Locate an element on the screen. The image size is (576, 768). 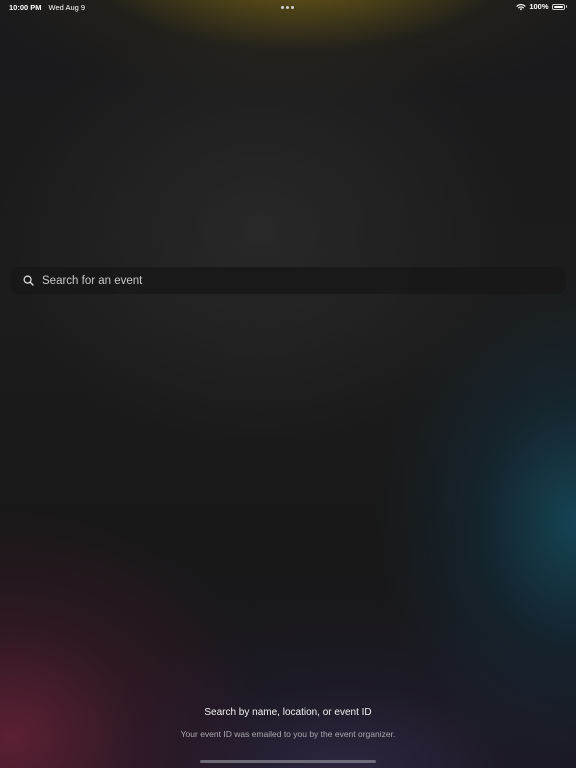
home-indicator is located at coordinates (288, 761).